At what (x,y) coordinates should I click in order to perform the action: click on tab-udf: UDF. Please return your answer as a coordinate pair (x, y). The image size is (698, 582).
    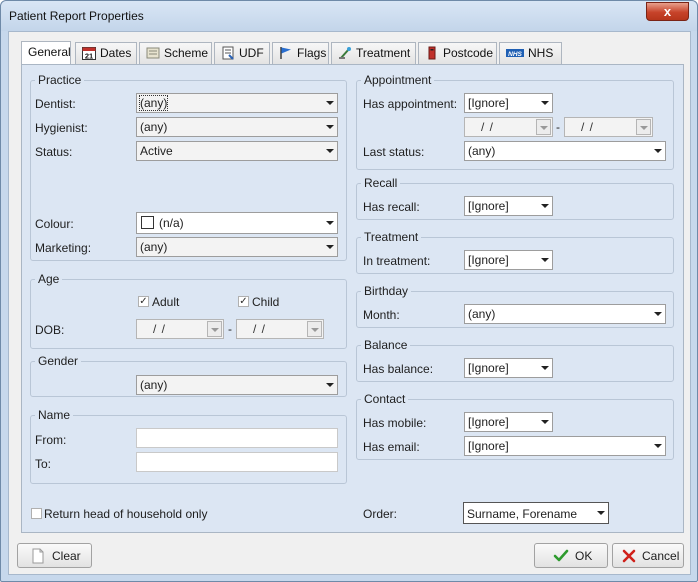
    Looking at the image, I should click on (242, 53).